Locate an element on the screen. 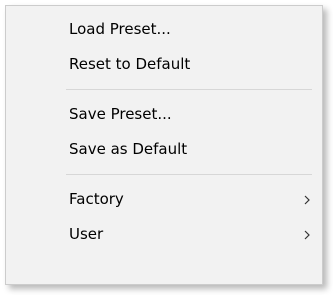 The image size is (333, 295). menu-item-label: User is located at coordinates (86, 234).